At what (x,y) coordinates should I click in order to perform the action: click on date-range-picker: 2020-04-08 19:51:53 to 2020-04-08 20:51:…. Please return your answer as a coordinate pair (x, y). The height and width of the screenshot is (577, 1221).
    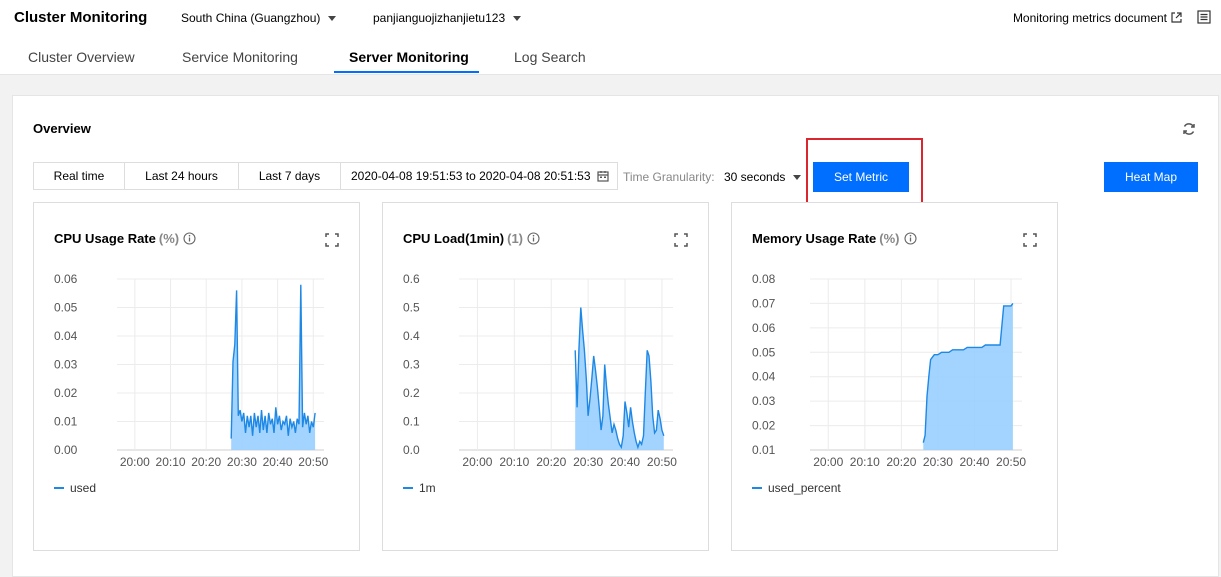
    Looking at the image, I should click on (479, 176).